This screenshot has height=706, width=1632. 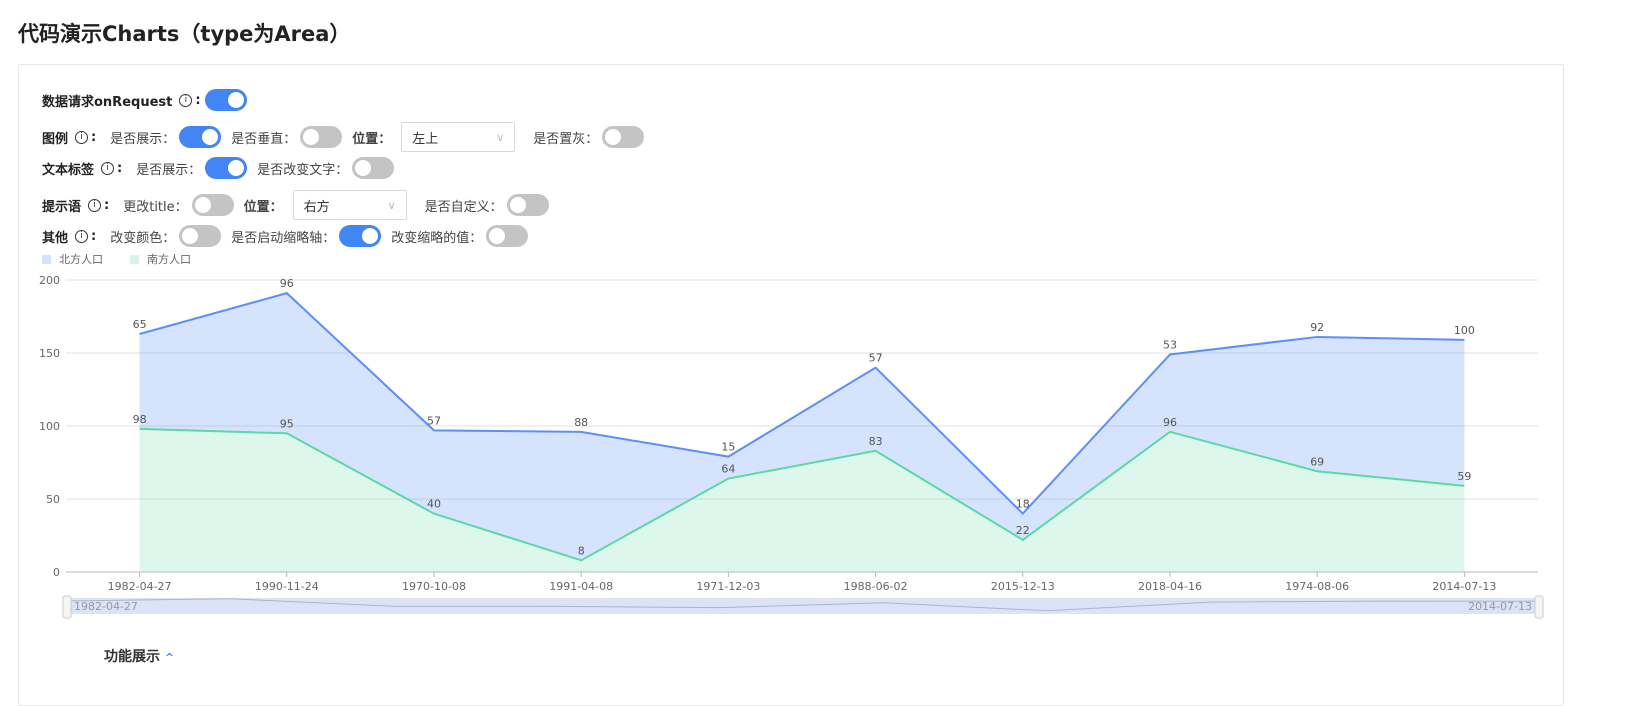 What do you see at coordinates (1500, 606) in the screenshot?
I see `slider-end-label: 2014-07-13` at bounding box center [1500, 606].